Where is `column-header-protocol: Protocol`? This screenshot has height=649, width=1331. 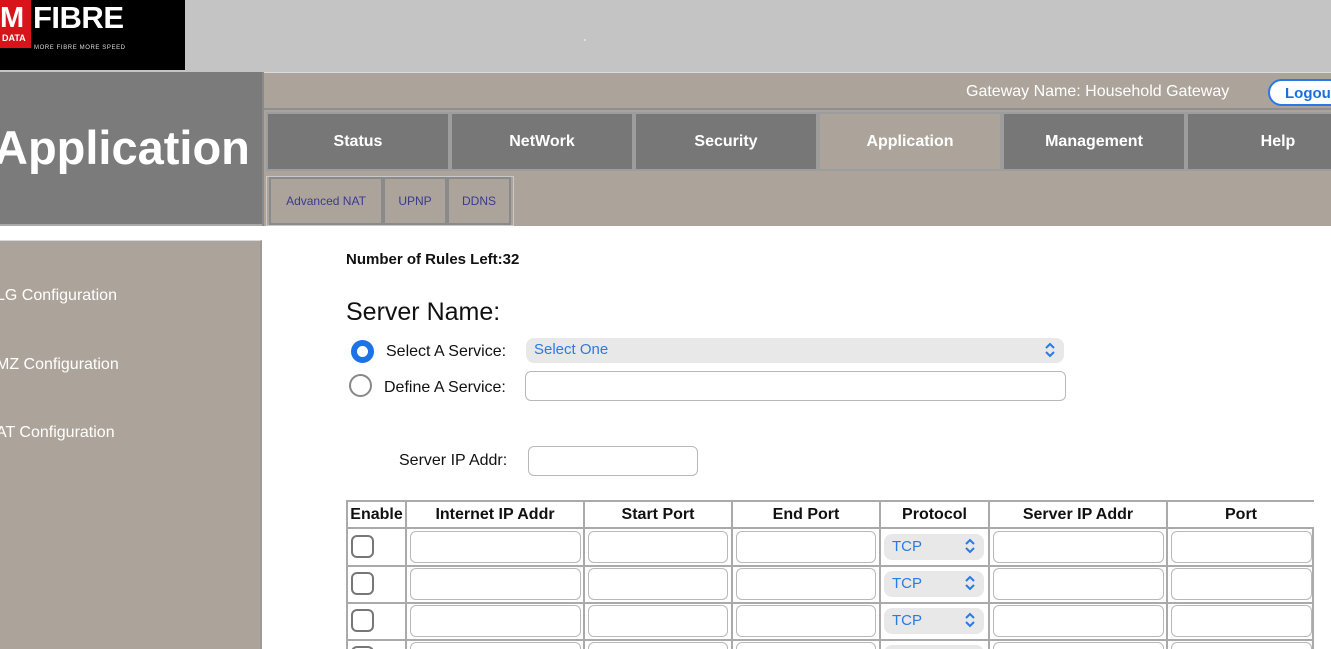 column-header-protocol: Protocol is located at coordinates (935, 515).